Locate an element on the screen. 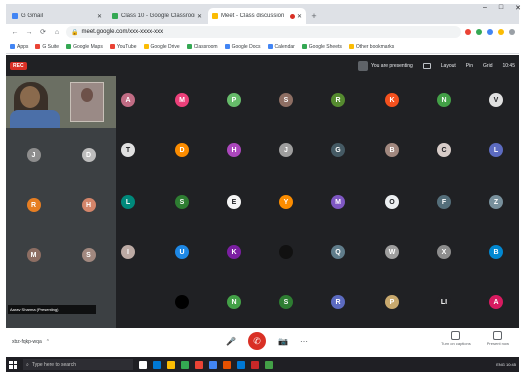 This screenshot has width=525, height=376. participant-tile: C is located at coordinates (444, 150).